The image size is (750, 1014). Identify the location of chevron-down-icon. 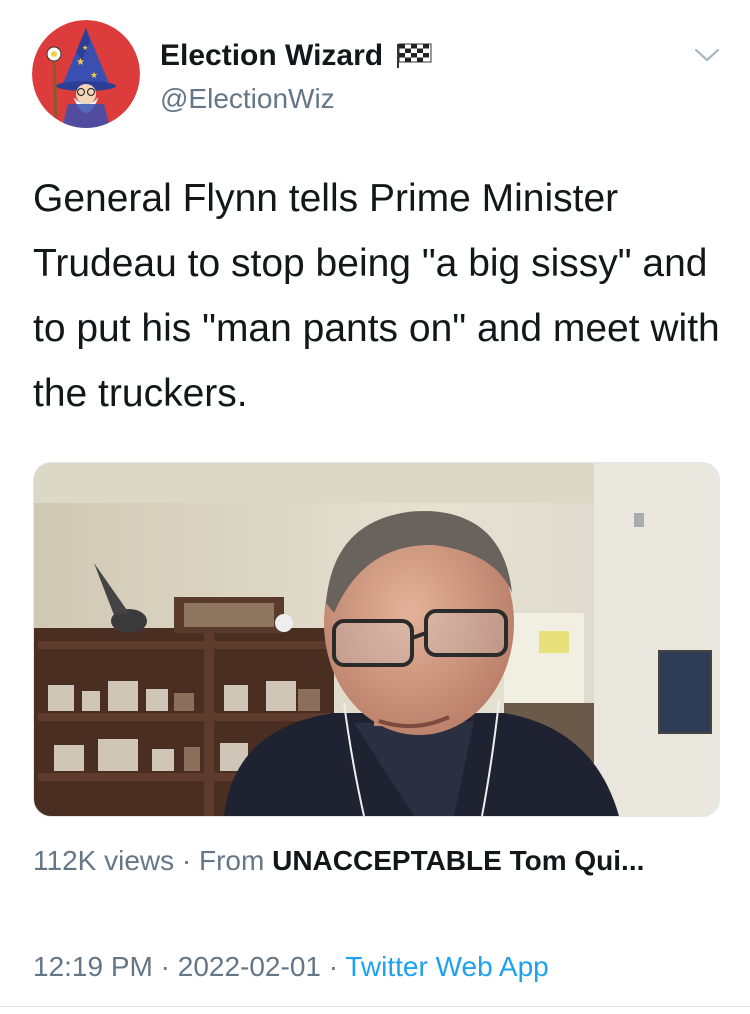
(707, 55).